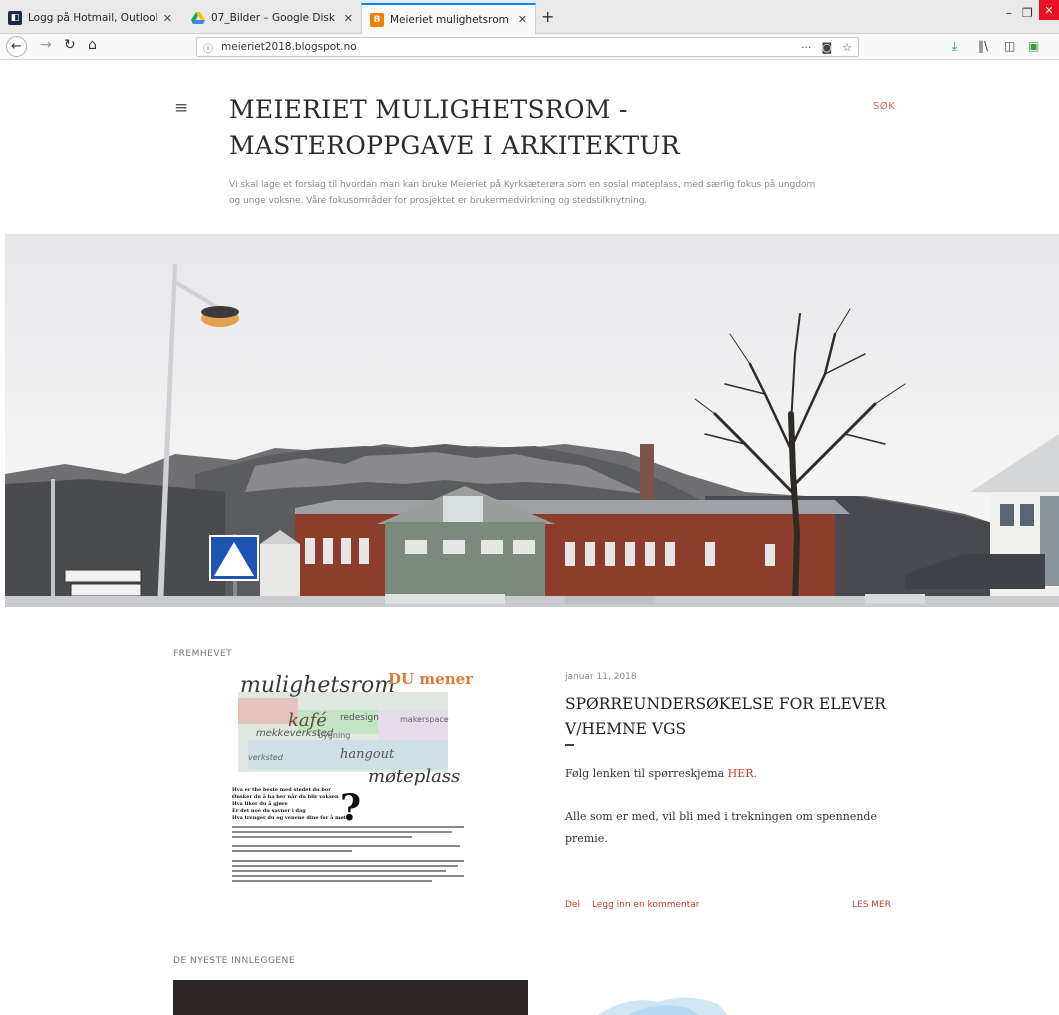 The image size is (1059, 1015). I want to click on blog-title-line: MEIERIET MULIGHETSROM -, so click(428, 109).